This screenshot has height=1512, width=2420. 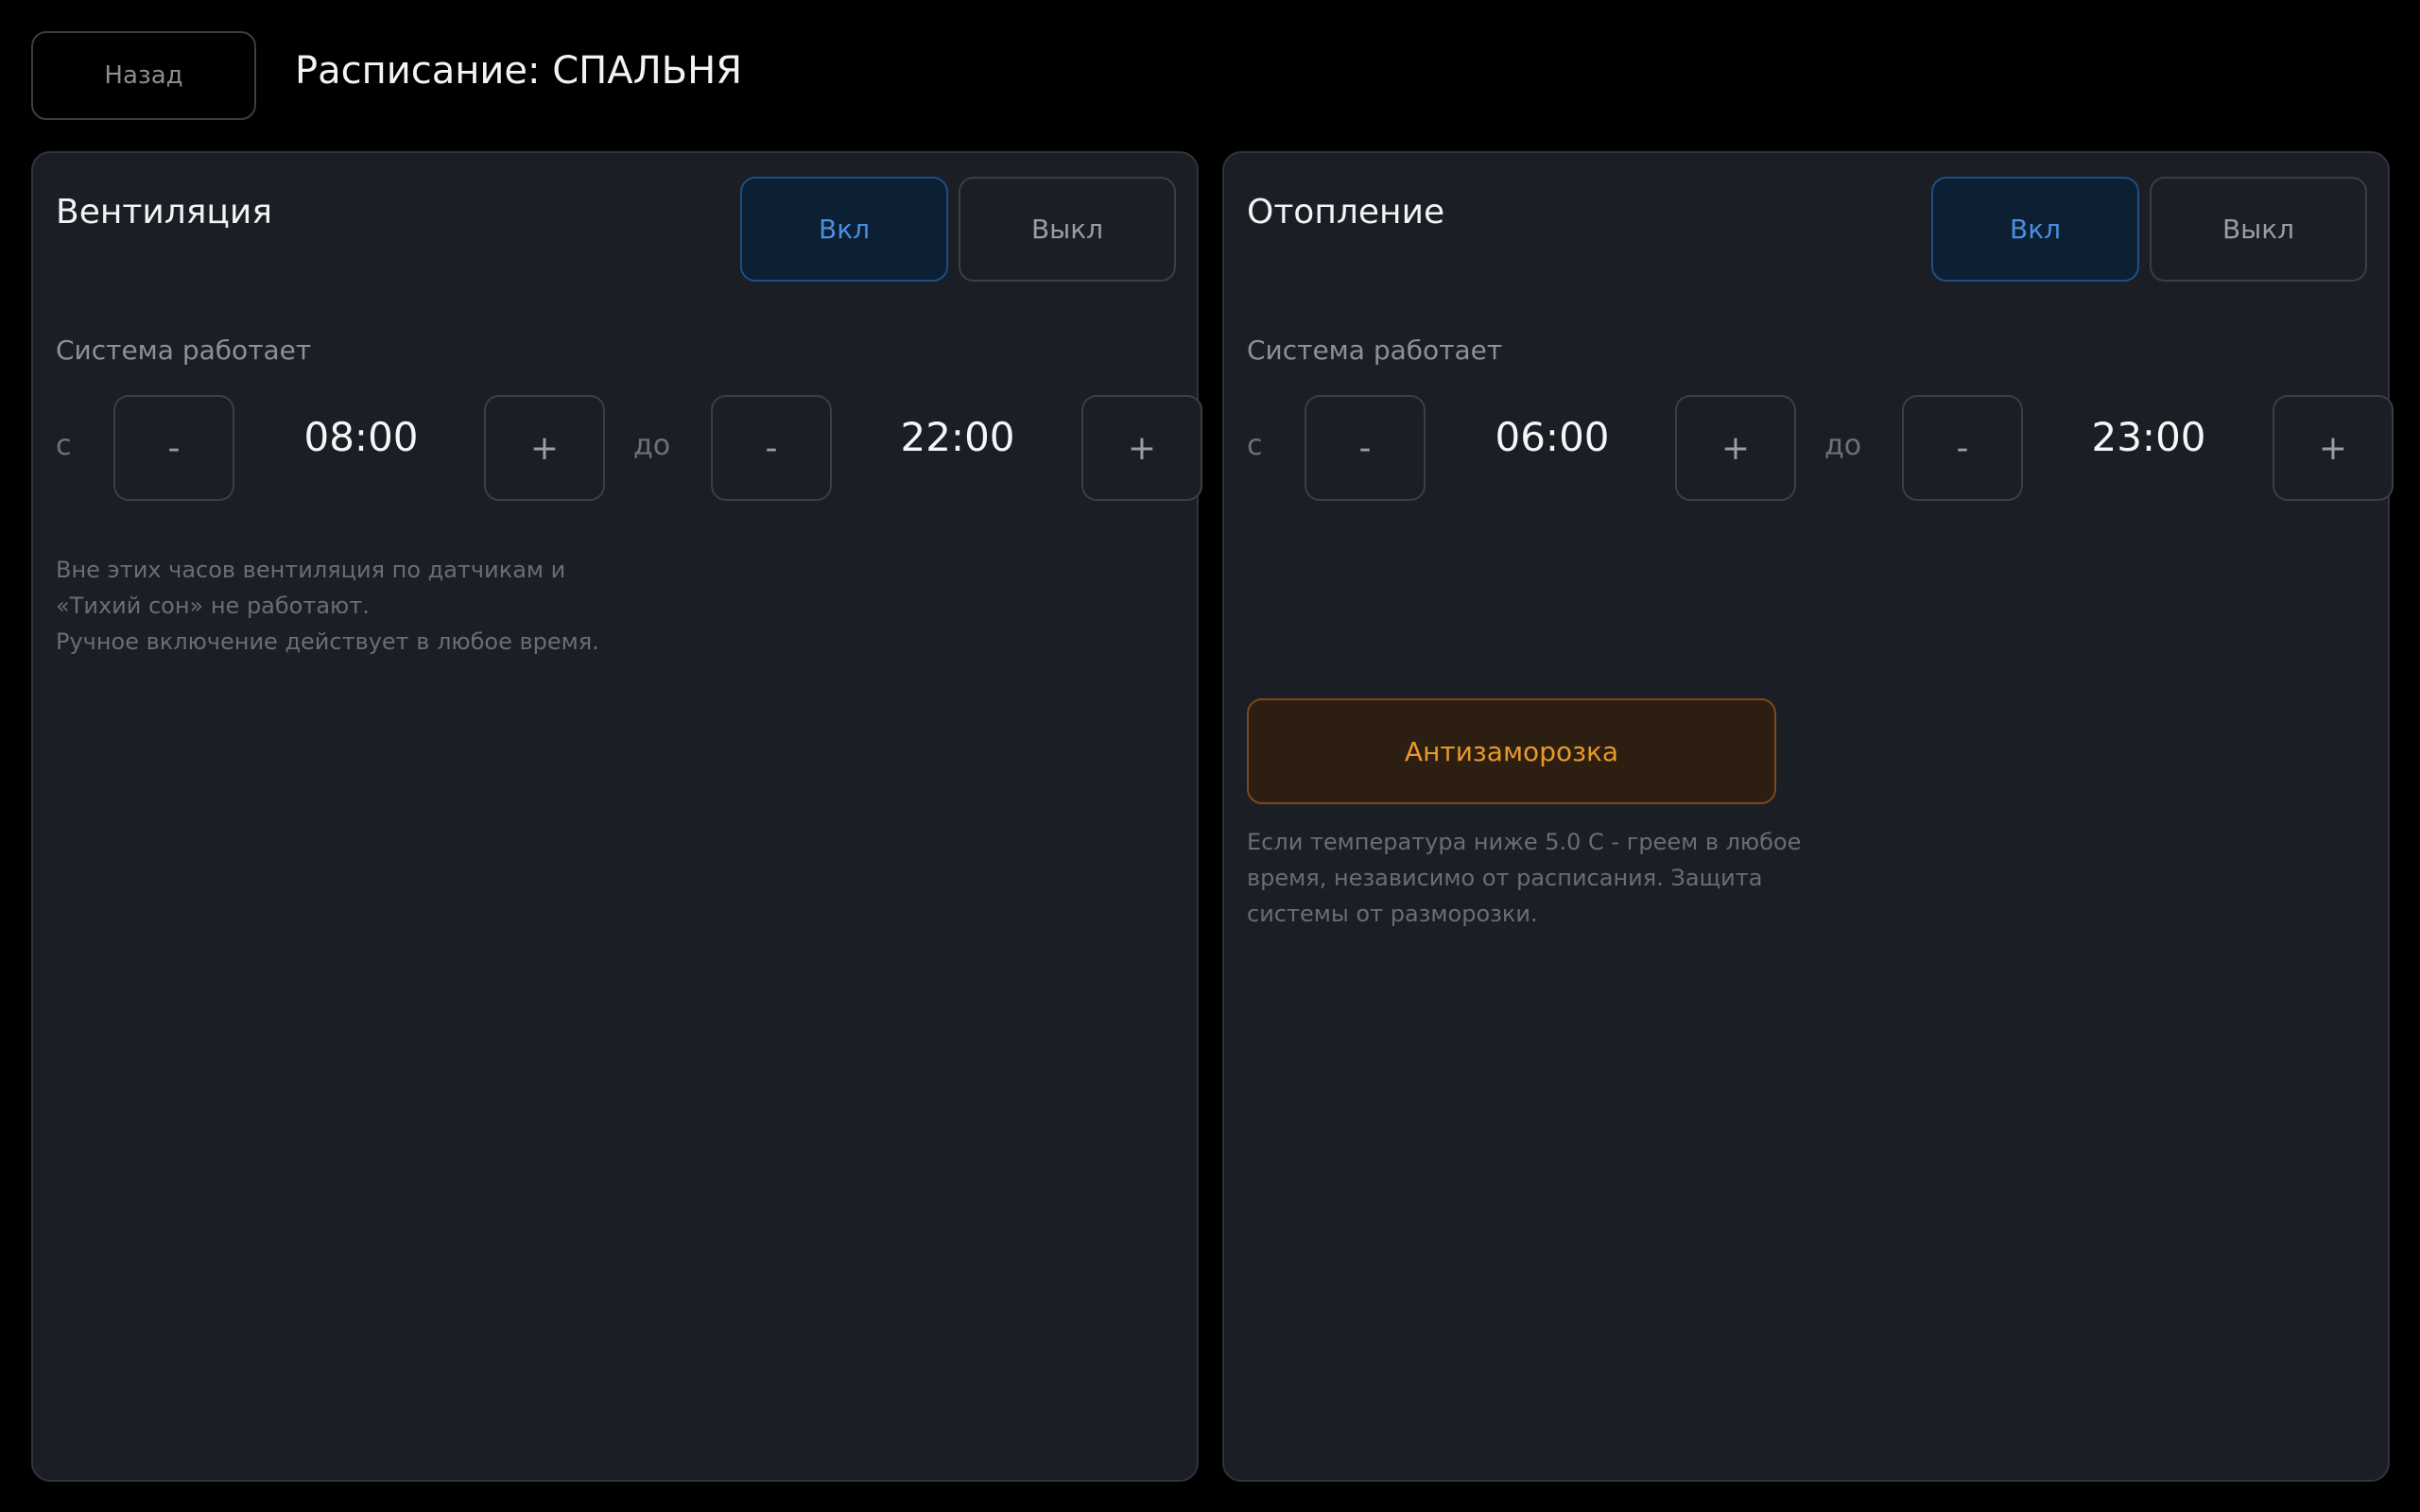 What do you see at coordinates (518, 71) in the screenshot?
I see `page-title: Расписание: СПАЛЬНЯ` at bounding box center [518, 71].